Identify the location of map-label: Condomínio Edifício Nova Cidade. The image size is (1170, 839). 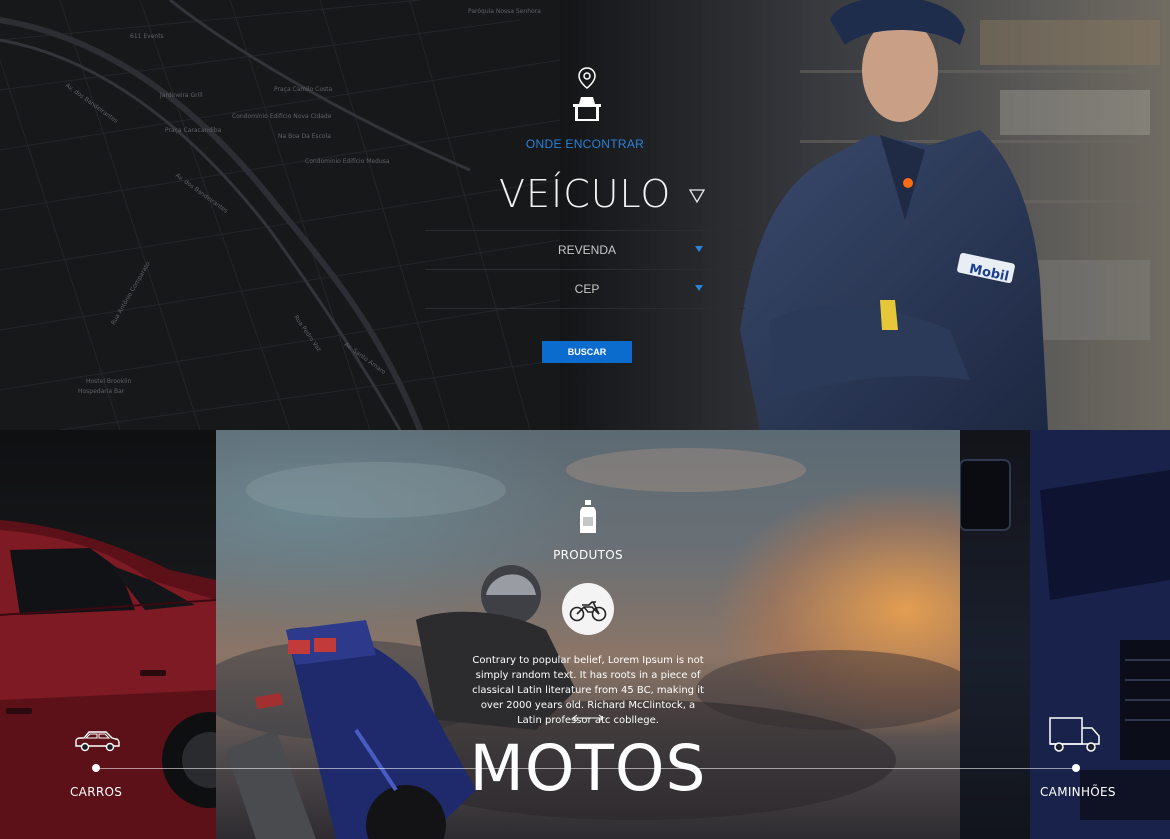
(282, 116).